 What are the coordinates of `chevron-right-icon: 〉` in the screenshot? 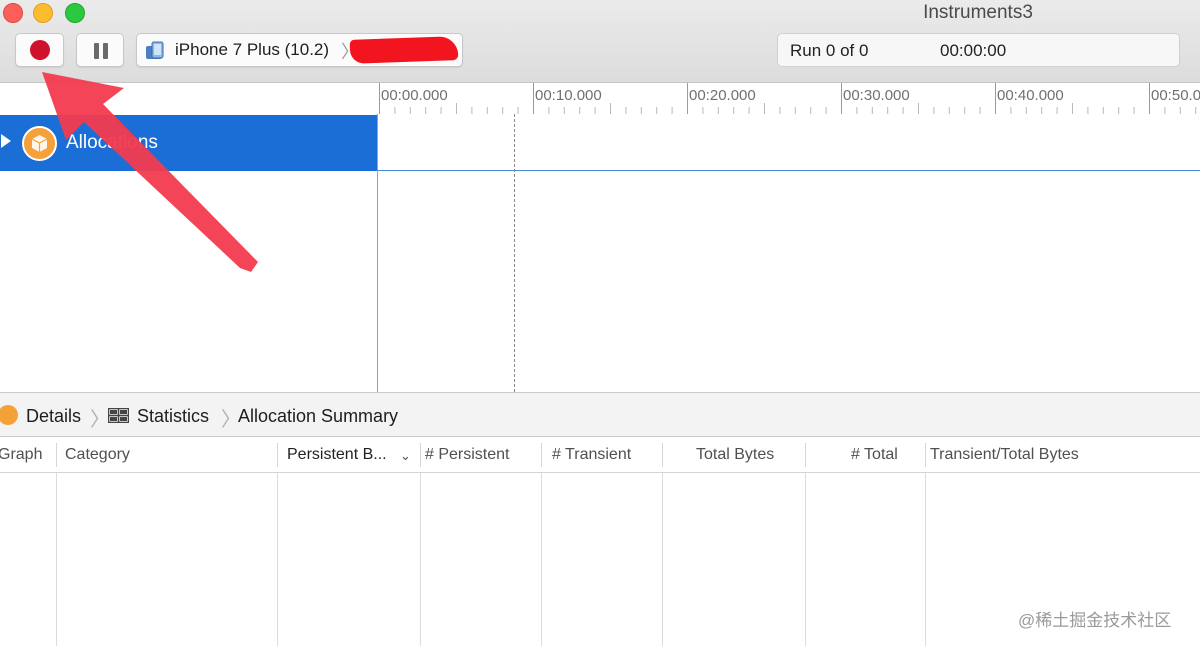 It's located at (100, 420).